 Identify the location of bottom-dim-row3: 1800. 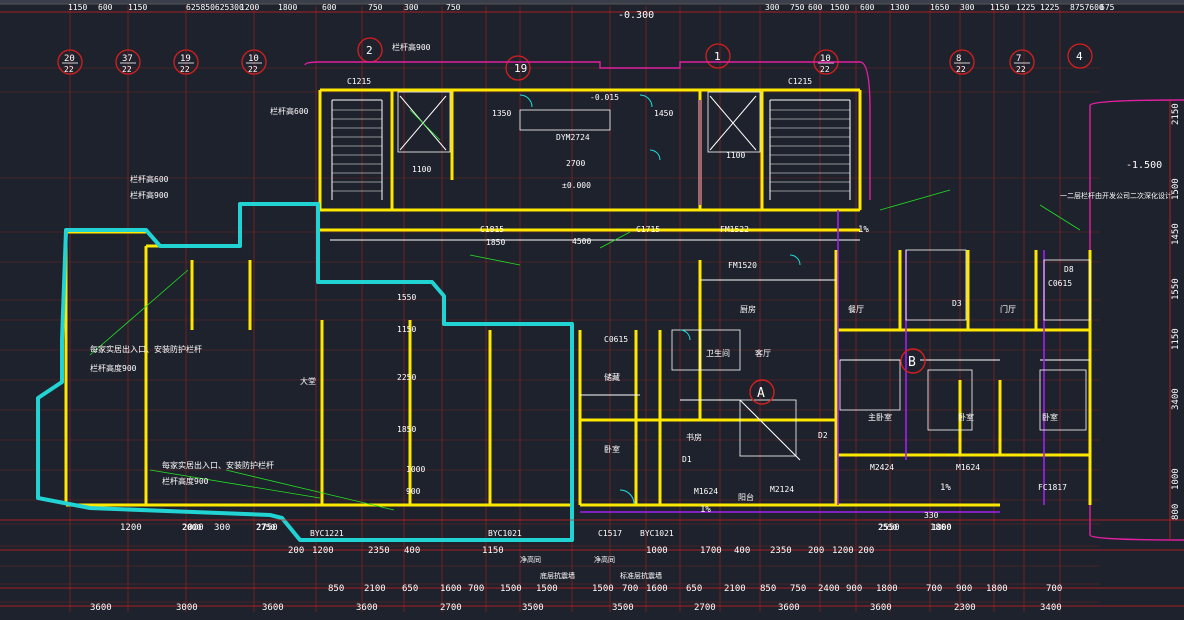
(887, 589).